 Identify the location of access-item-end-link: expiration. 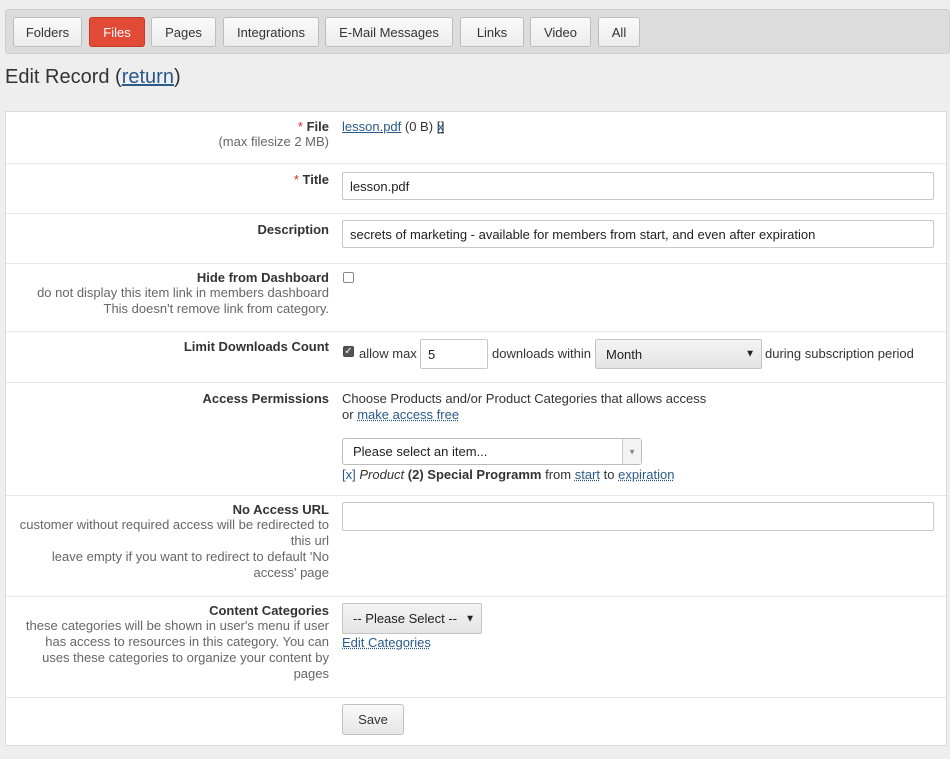
(646, 474).